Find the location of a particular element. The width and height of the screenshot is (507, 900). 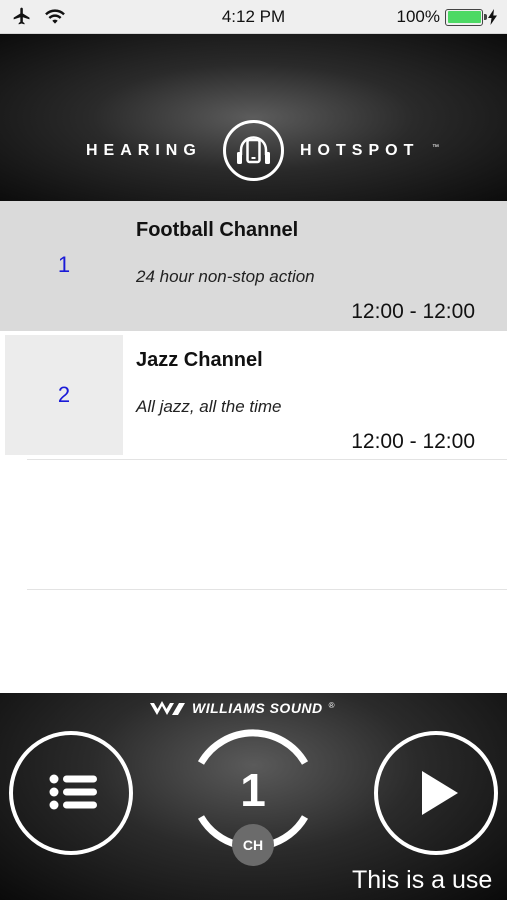

channel-name: Football Channel is located at coordinates (217, 230).